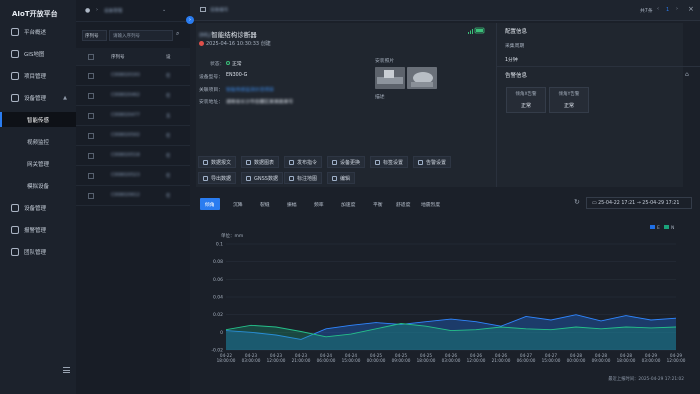  Describe the element at coordinates (141, 35) in the screenshot. I see `search-input: 请输入序列号` at that location.